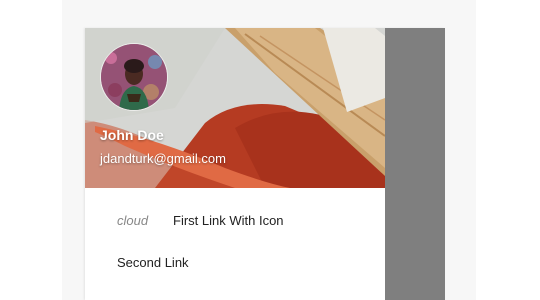 The width and height of the screenshot is (540, 300). Describe the element at coordinates (132, 135) in the screenshot. I see `user-name: John Doe` at that location.